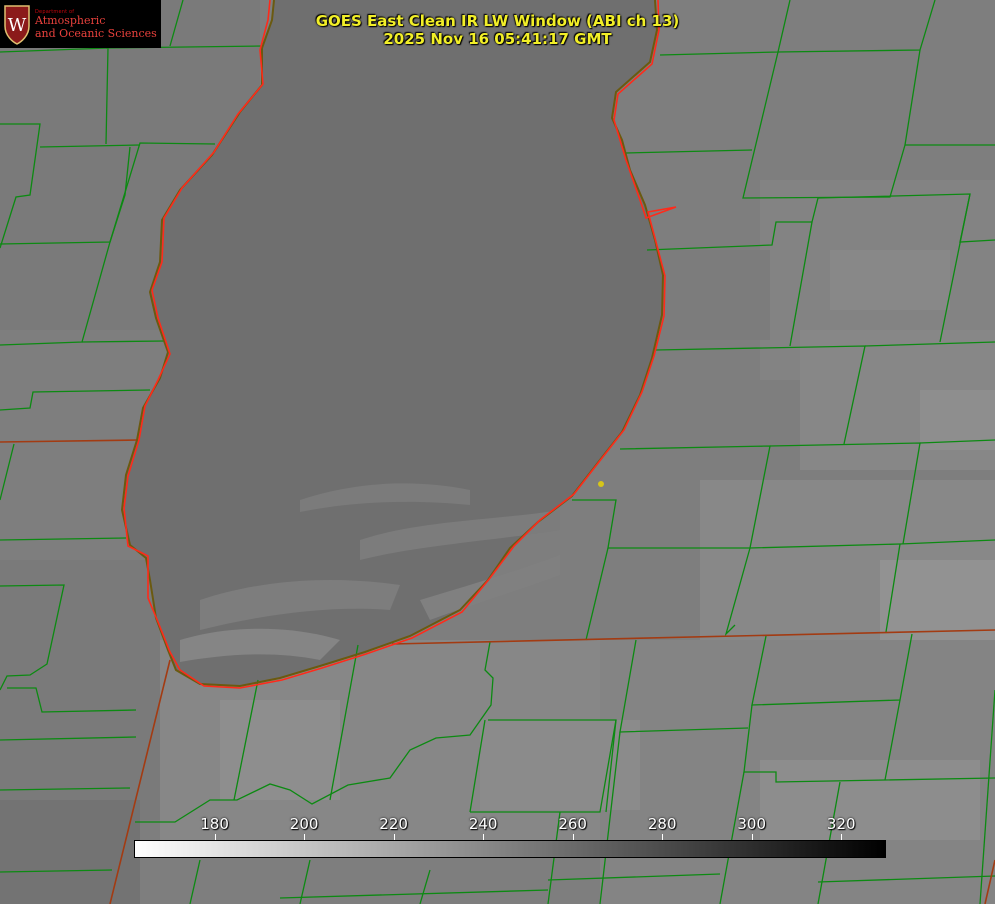  I want to click on colorbar-tick-label: 200, so click(304, 824).